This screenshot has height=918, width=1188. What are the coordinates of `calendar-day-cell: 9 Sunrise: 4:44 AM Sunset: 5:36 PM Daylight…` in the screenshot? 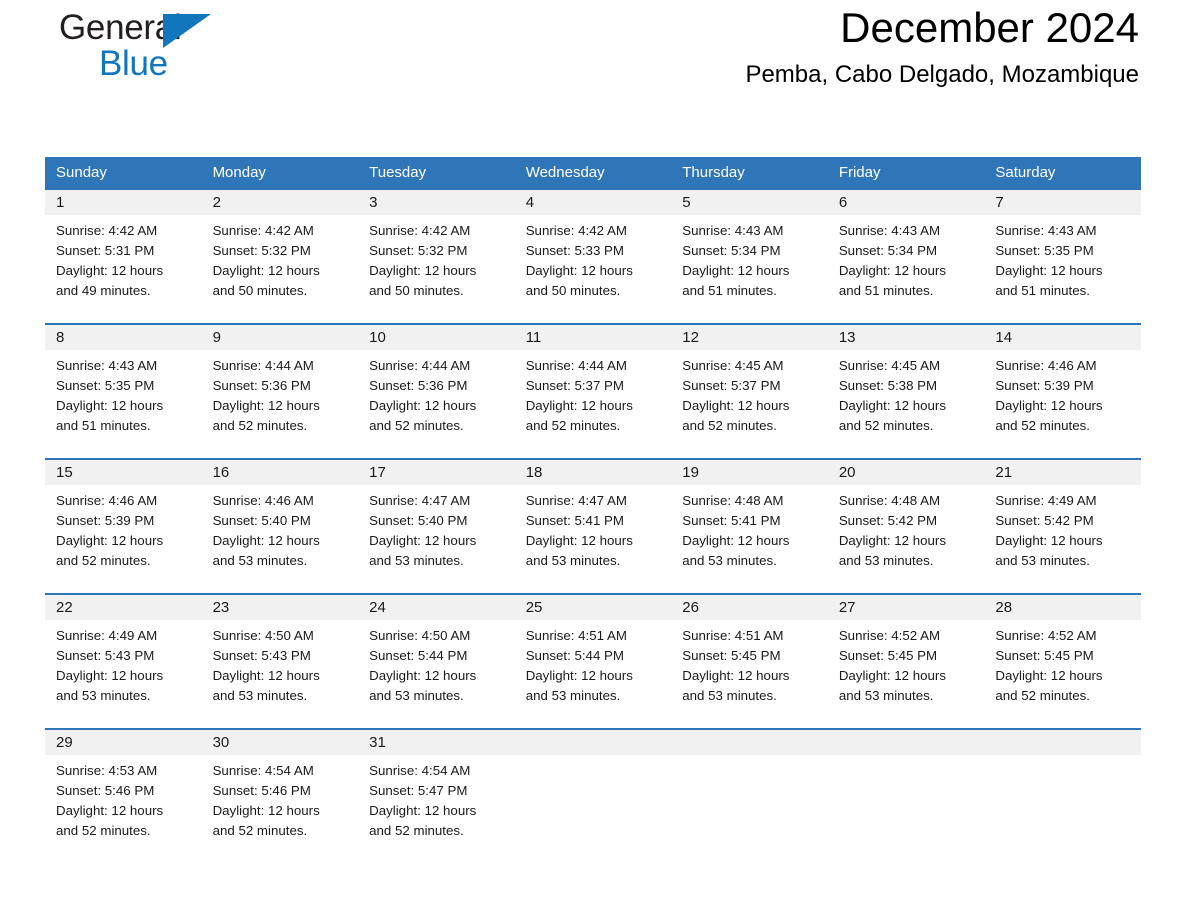 It's located at (280, 390).